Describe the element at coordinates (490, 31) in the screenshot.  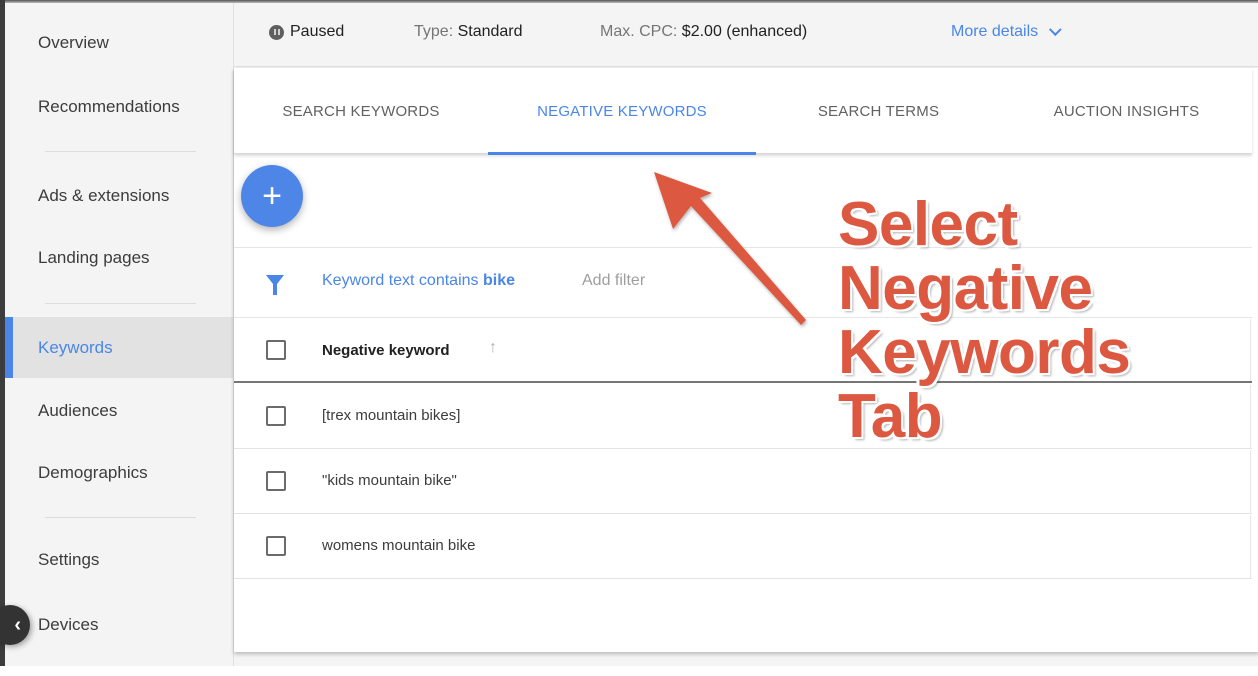
I see `type-value: Standard` at that location.